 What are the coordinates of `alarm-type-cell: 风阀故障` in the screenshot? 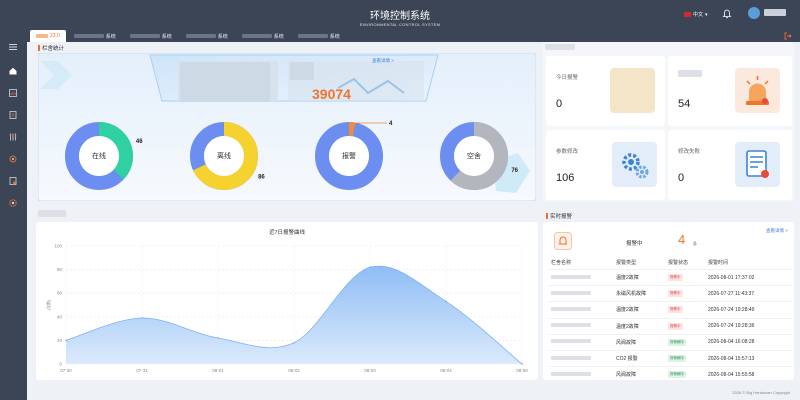 It's located at (626, 375).